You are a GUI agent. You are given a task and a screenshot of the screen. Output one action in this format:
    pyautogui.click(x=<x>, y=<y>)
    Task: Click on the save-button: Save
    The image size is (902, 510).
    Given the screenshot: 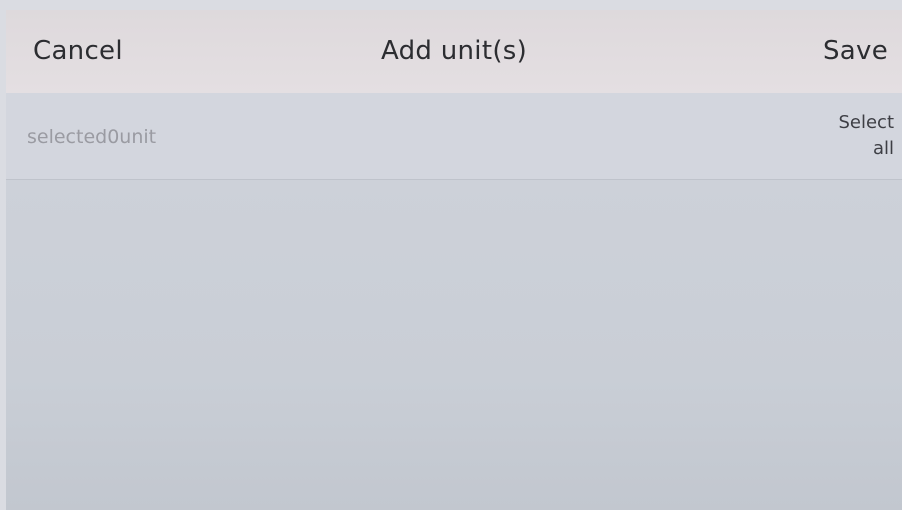 What is the action you would take?
    pyautogui.click(x=855, y=51)
    